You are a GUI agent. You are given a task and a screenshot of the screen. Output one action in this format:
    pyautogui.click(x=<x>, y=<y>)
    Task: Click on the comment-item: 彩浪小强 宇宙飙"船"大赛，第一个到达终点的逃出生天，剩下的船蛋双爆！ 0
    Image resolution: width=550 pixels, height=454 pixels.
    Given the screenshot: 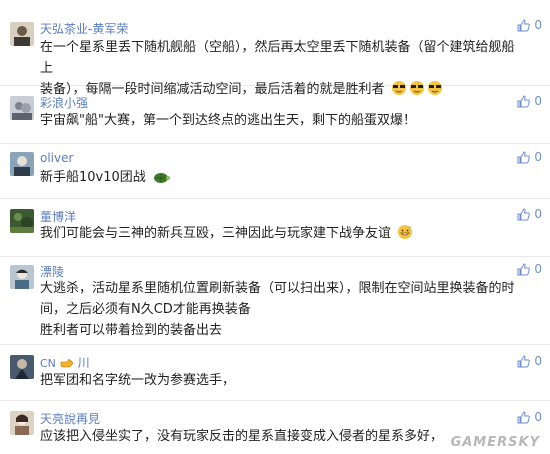 What is the action you would take?
    pyautogui.click(x=275, y=115)
    